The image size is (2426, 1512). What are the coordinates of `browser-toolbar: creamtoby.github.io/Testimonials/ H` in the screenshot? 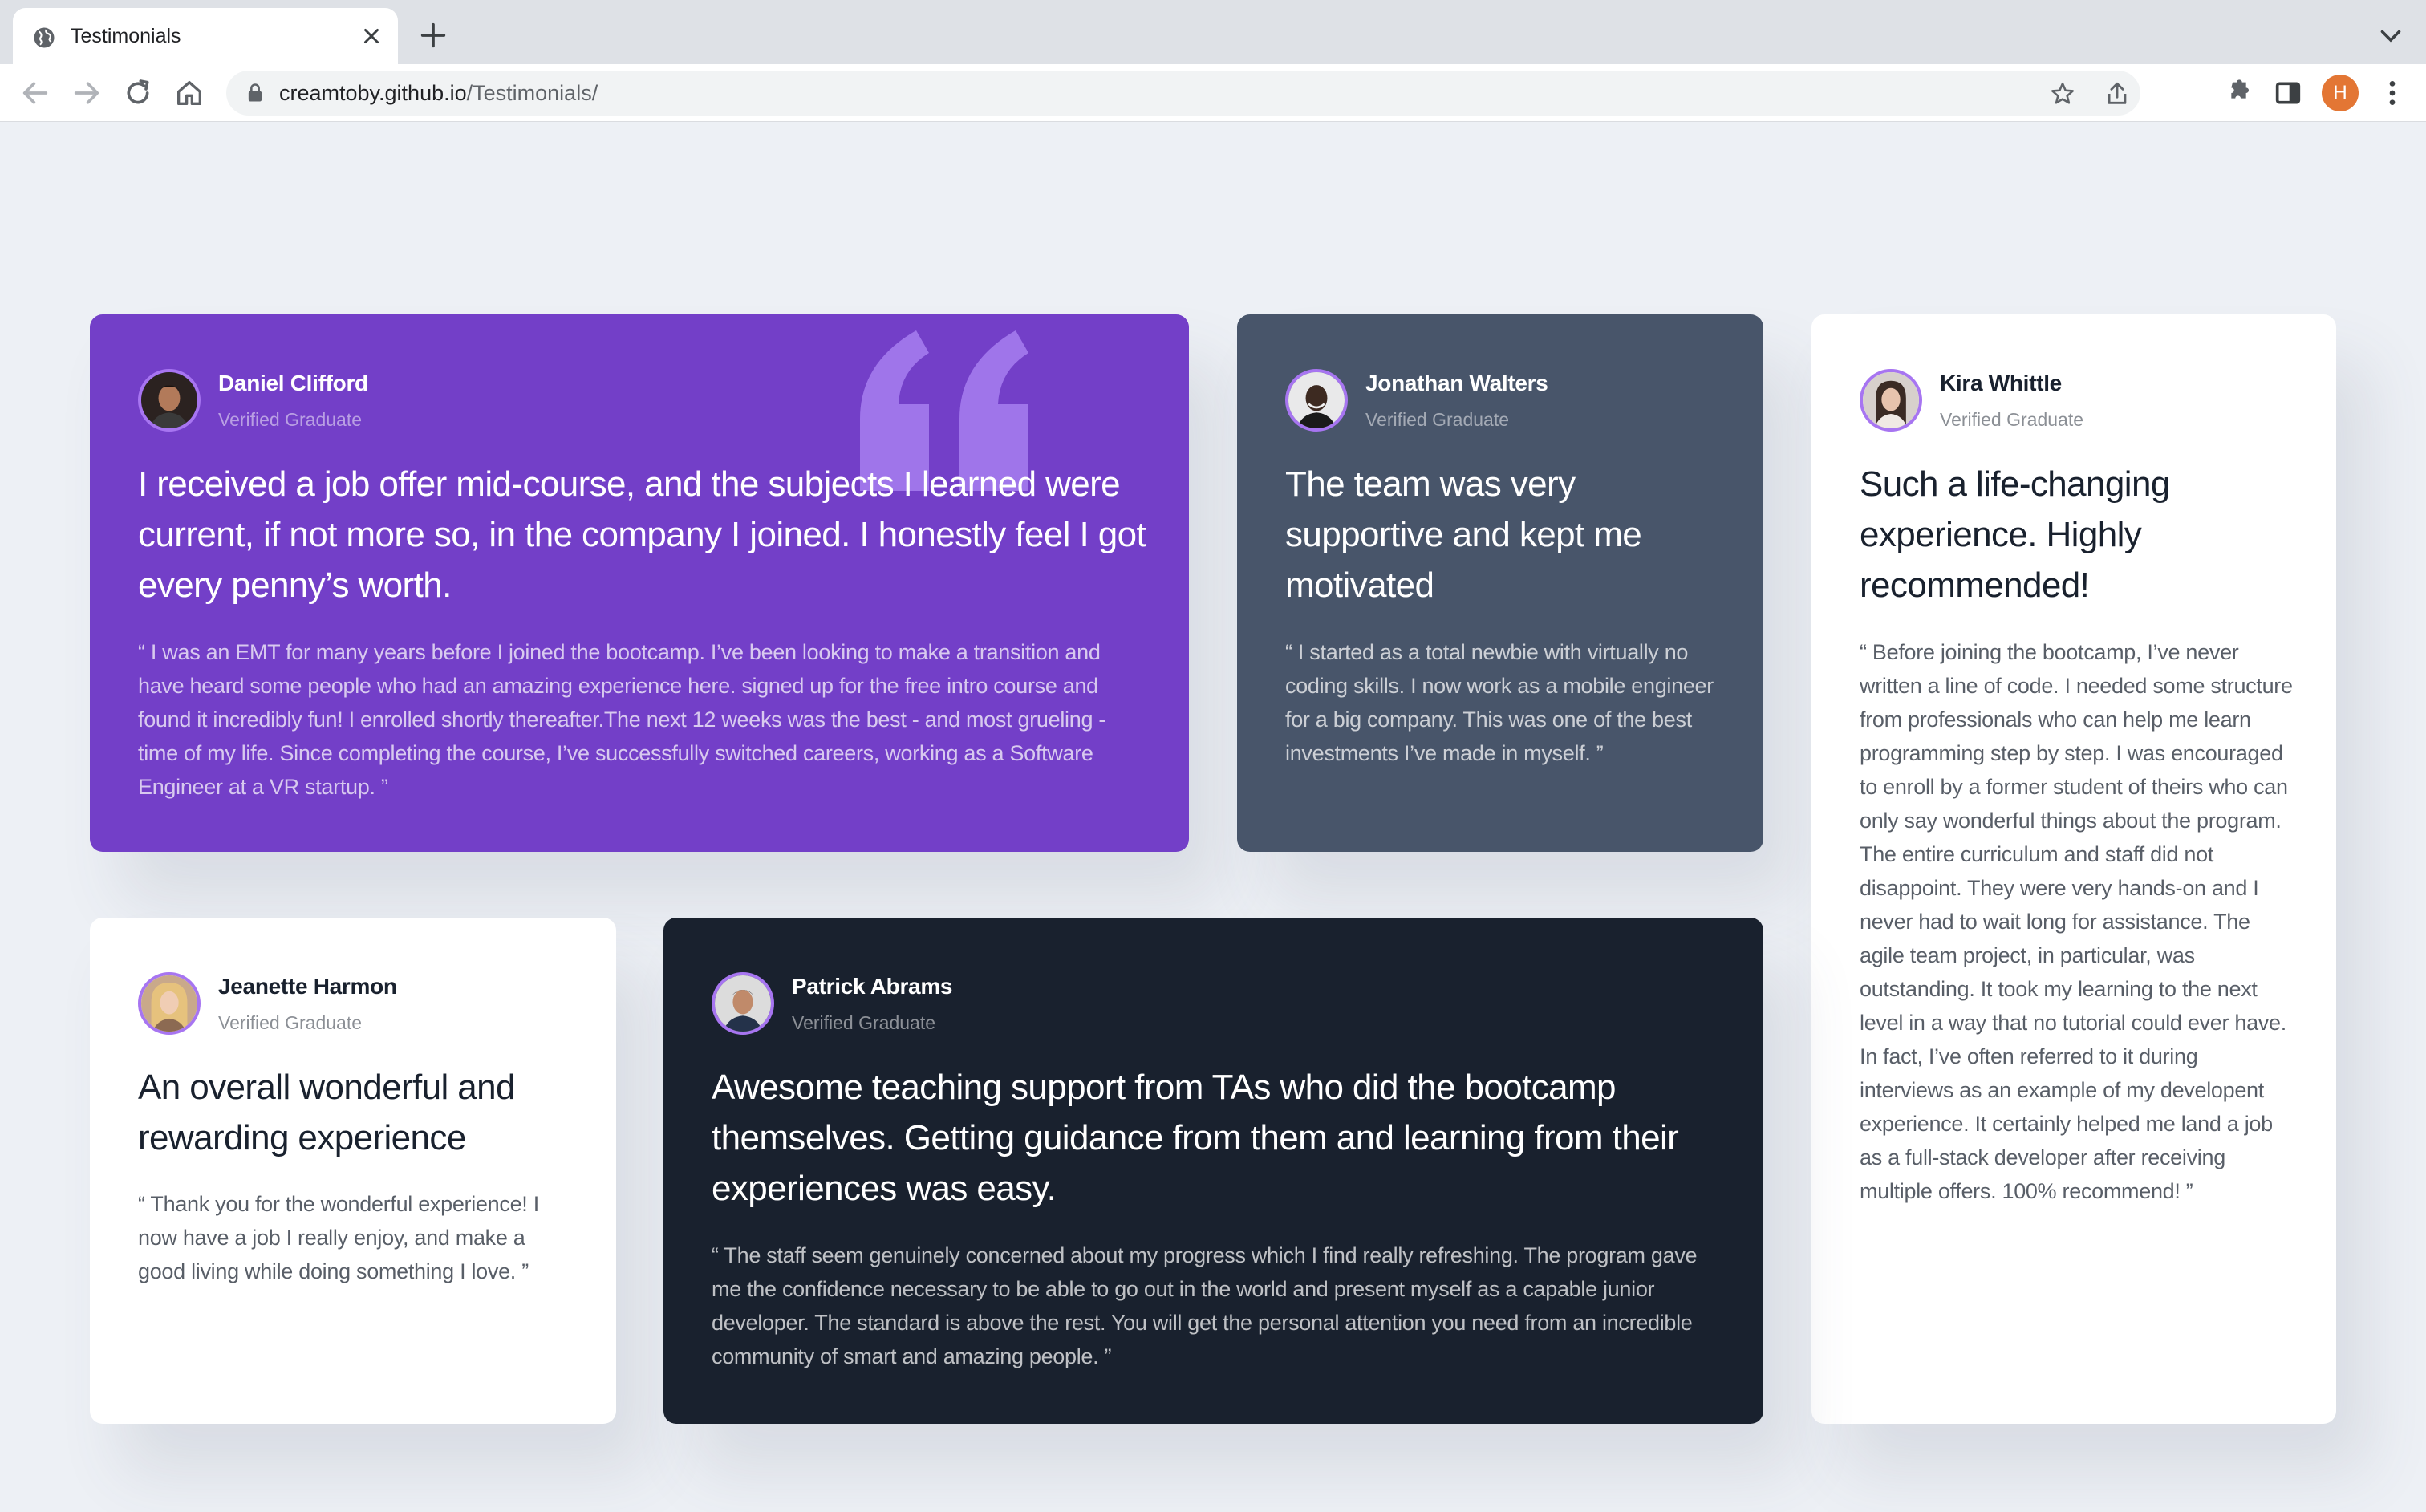 It's located at (1213, 93).